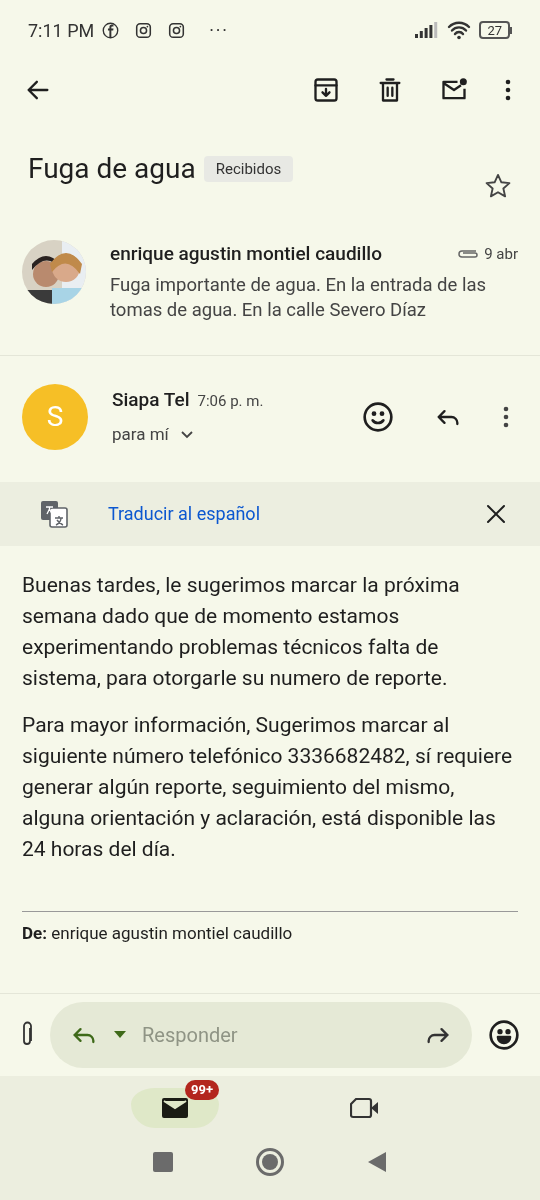  What do you see at coordinates (157, 932) in the screenshot?
I see `quoted-header: De: enrique agustin montiel caudillo` at bounding box center [157, 932].